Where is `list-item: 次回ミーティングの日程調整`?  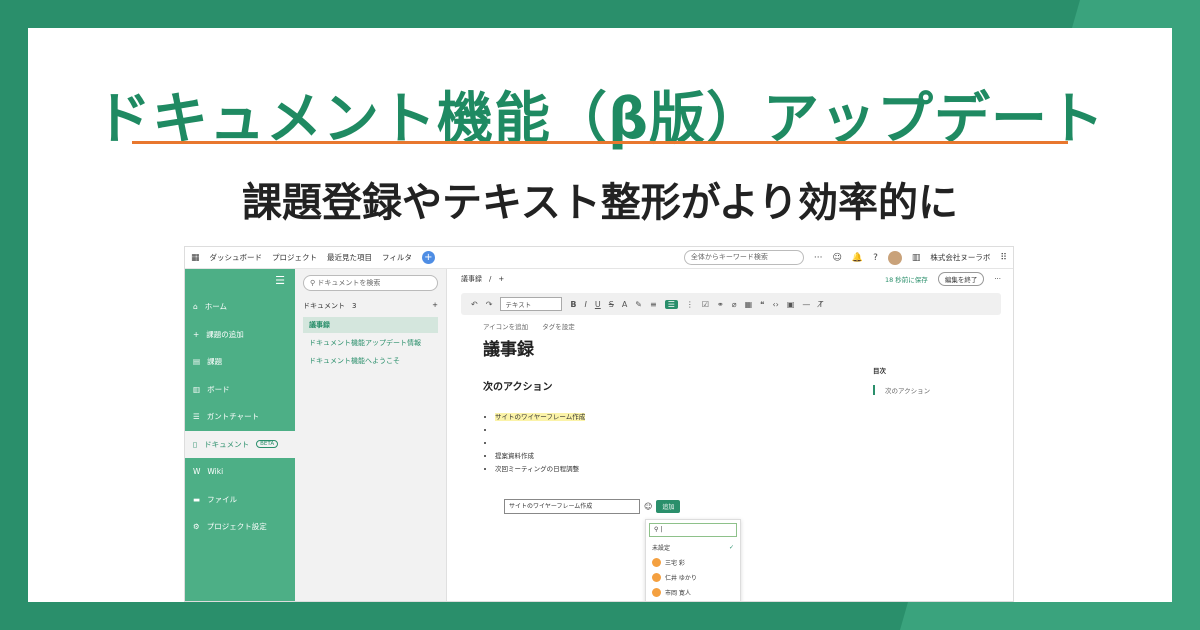
list-item: 次回ミーティングの日程調整 is located at coordinates (754, 469).